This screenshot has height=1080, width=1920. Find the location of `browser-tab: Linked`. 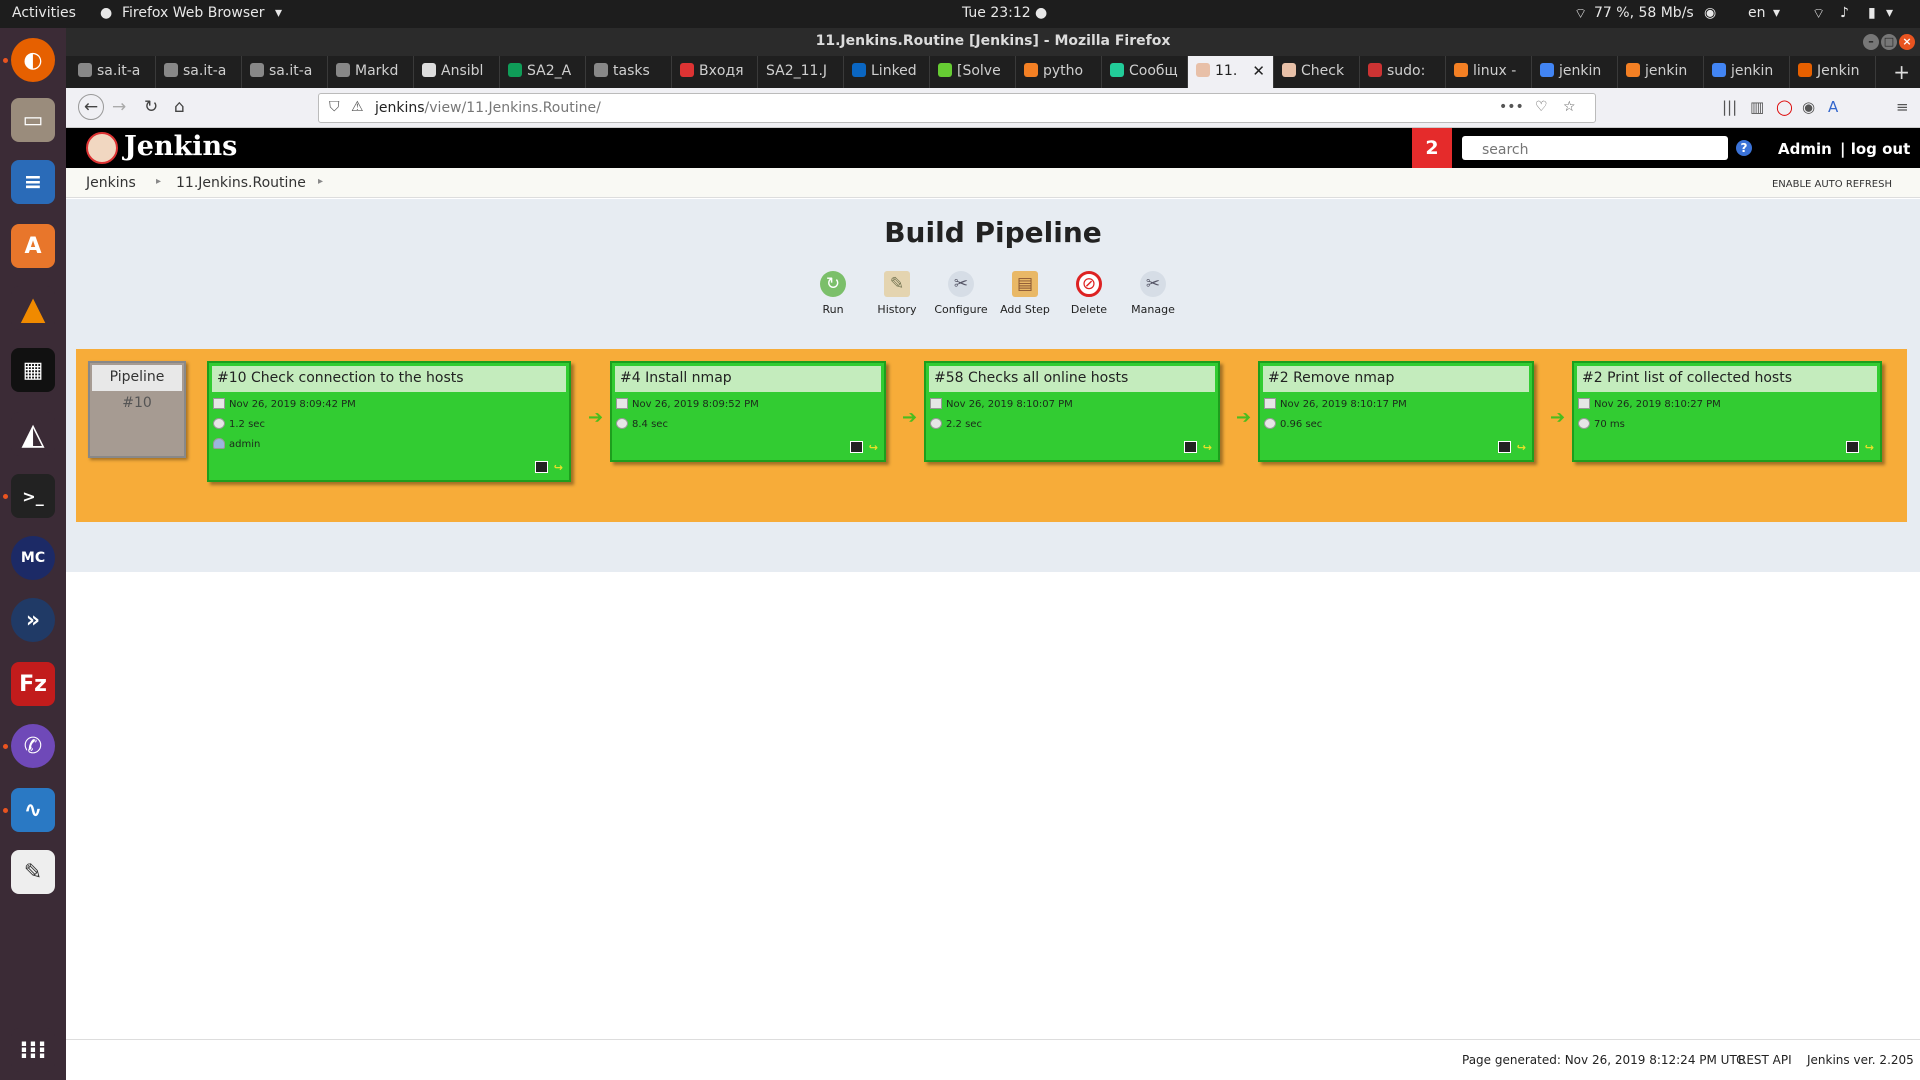

browser-tab: Linked is located at coordinates (887, 72).